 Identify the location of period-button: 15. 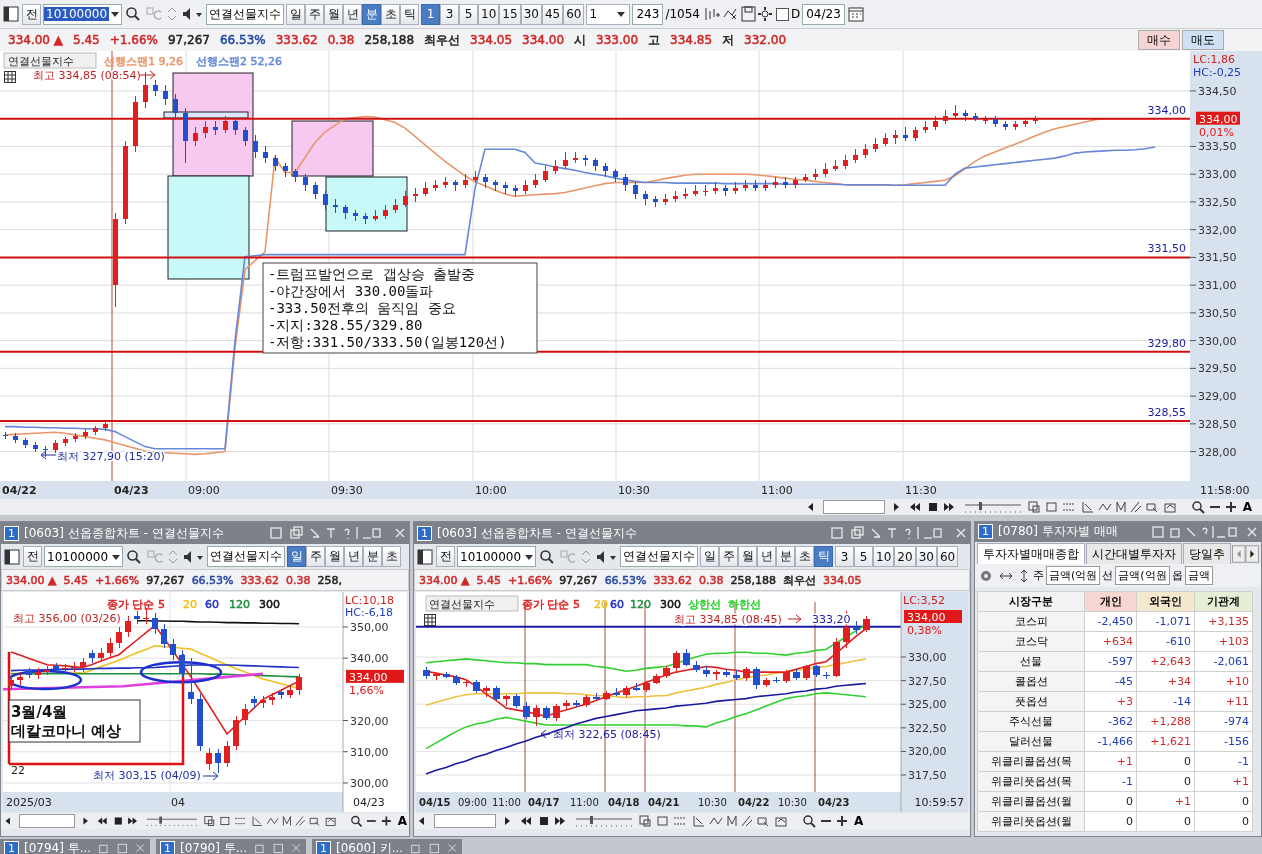
(510, 14).